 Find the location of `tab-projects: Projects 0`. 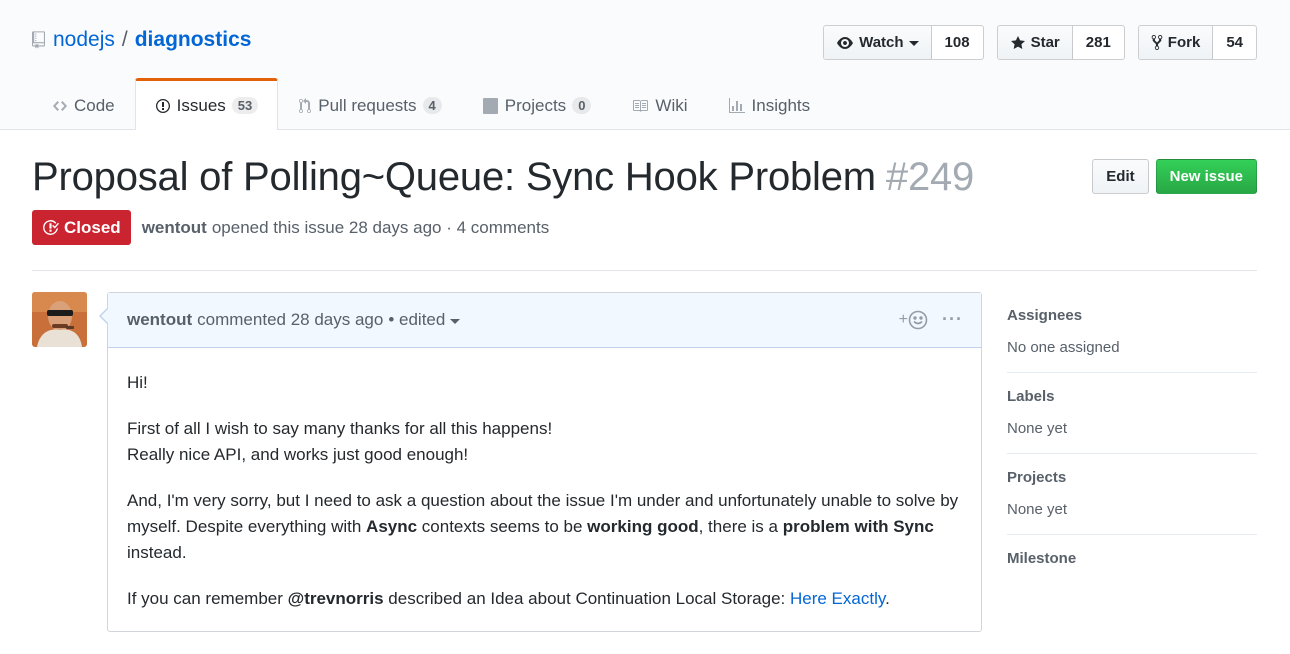

tab-projects: Projects 0 is located at coordinates (537, 104).